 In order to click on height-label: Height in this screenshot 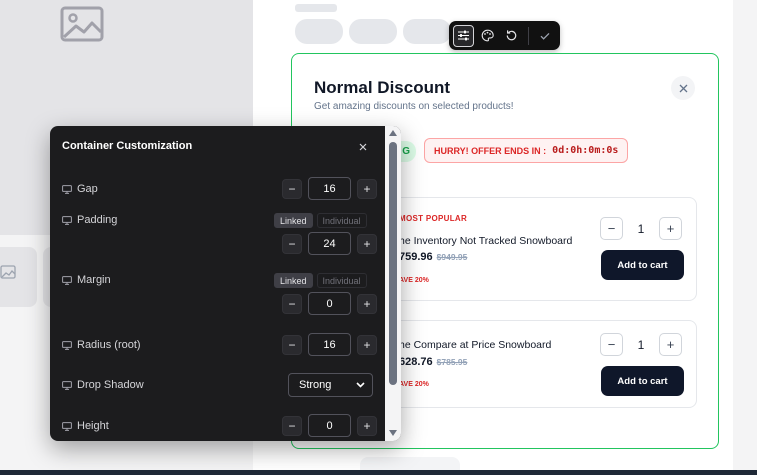, I will do `click(85, 426)`.